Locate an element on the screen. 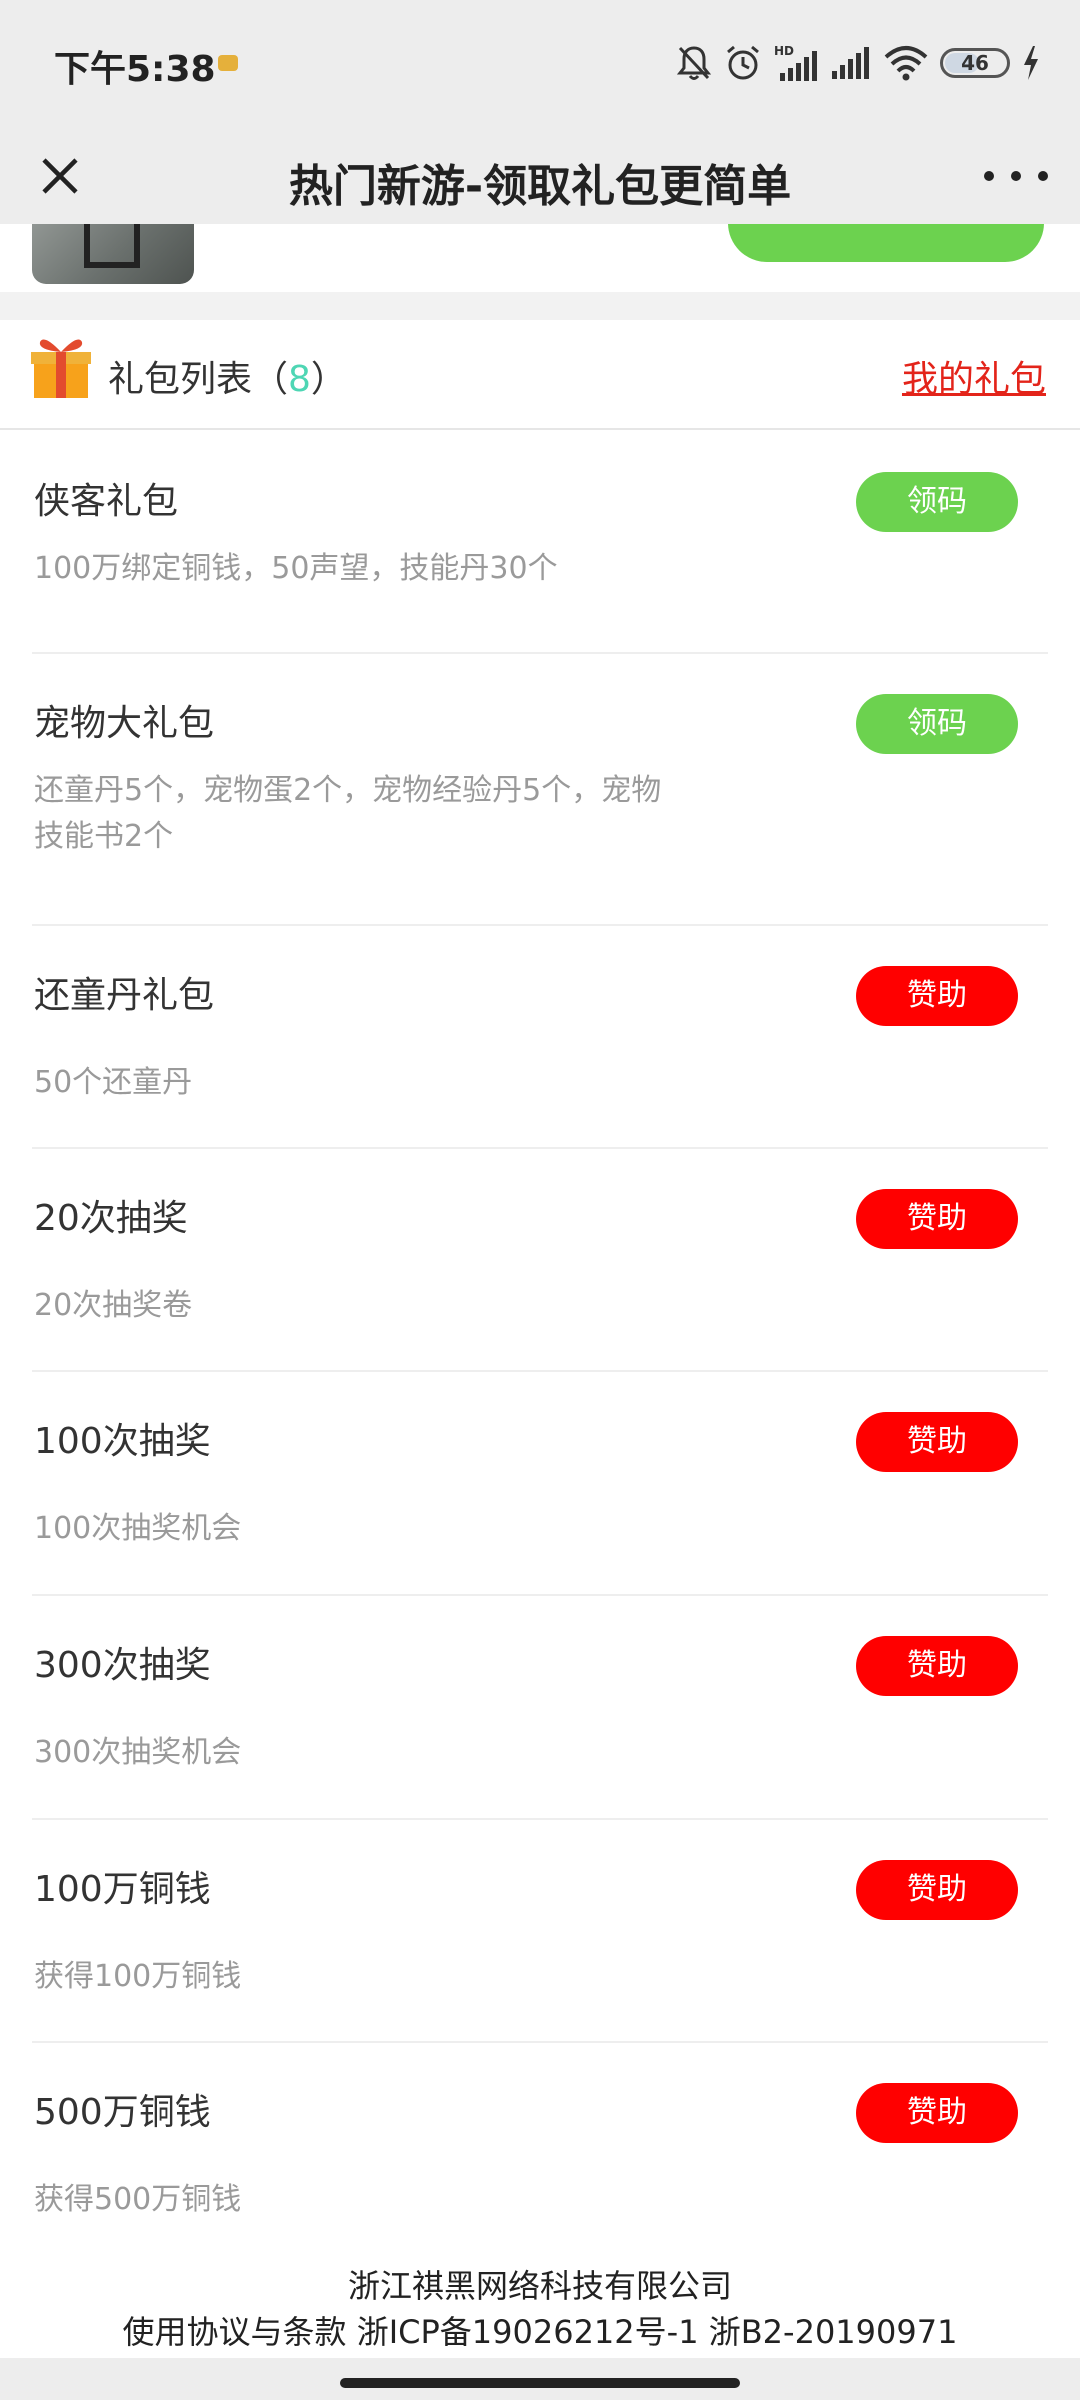 This screenshot has width=1080, height=2400. status-icons: HD 46 is located at coordinates (858, 63).